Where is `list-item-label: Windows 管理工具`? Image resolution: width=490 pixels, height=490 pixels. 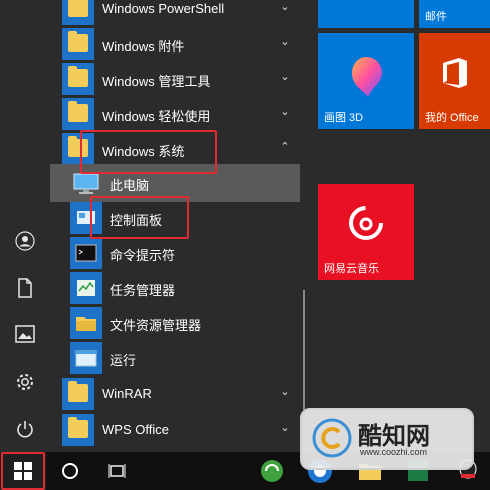 list-item-label: Windows 管理工具 is located at coordinates (156, 81).